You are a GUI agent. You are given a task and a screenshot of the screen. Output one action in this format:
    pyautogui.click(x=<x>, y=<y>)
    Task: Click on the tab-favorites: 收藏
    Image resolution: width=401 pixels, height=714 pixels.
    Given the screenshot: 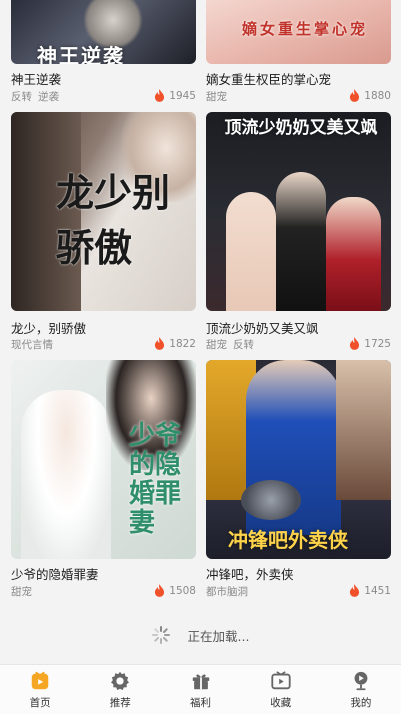 What is the action you would take?
    pyautogui.click(x=281, y=689)
    